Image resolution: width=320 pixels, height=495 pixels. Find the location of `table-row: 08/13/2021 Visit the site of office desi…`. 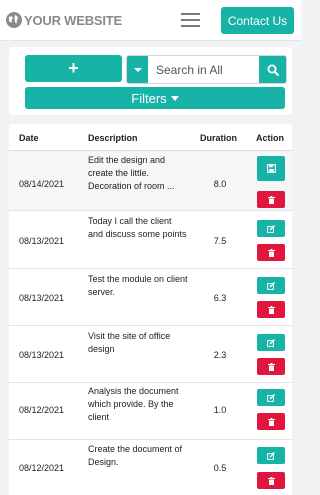

table-row: 08/13/2021 Visit the site of office desi… is located at coordinates (150, 354).